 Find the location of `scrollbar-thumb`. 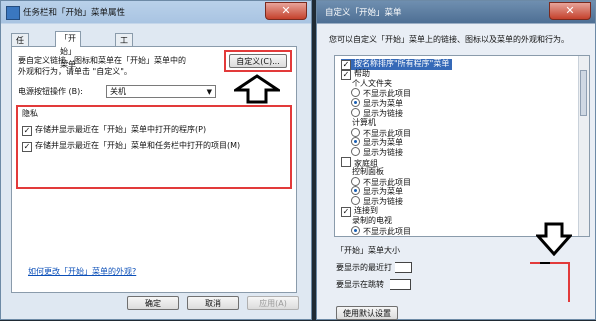

scrollbar-thumb is located at coordinates (583, 93).